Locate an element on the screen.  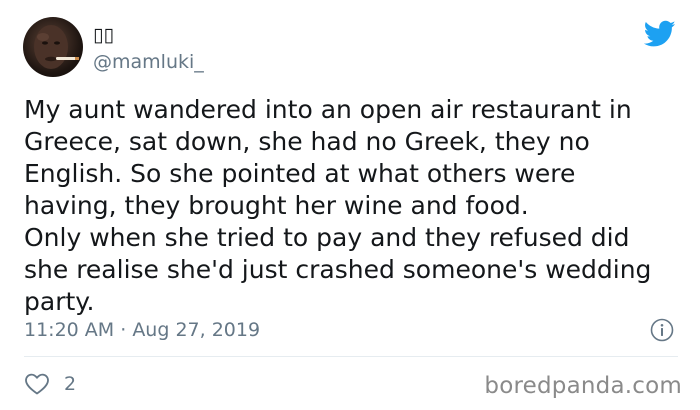
avatar is located at coordinates (53, 47).